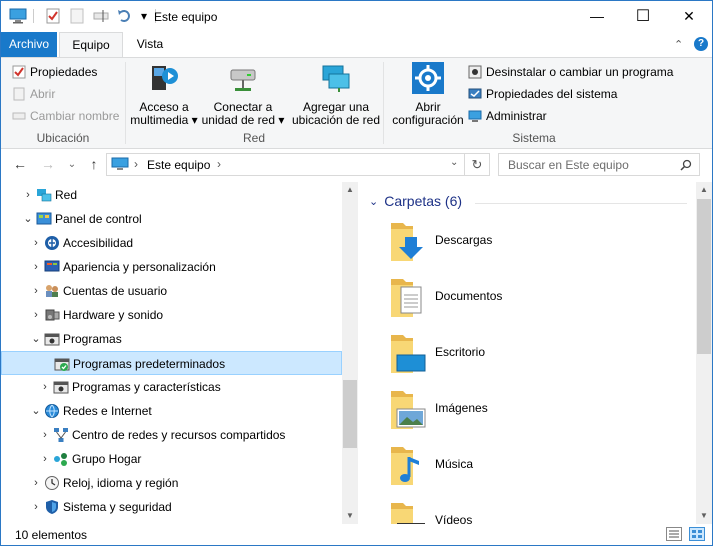  I want to click on breadcrumb-este-equipo: Este equipo, so click(178, 165).